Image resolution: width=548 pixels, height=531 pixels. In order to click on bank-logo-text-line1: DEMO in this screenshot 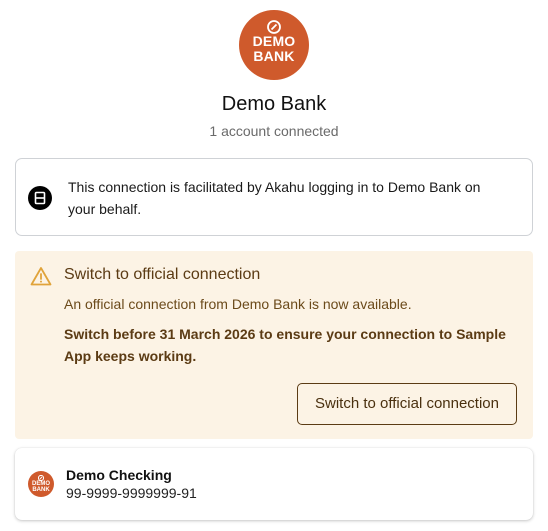, I will do `click(274, 41)`.